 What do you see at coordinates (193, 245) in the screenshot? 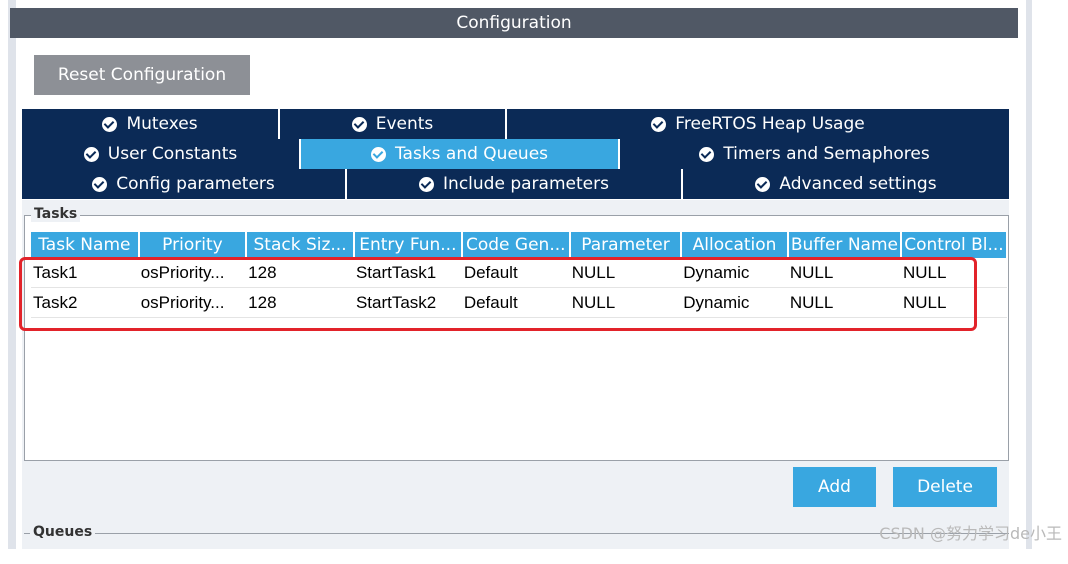
I see `column-header-priority: Priority` at bounding box center [193, 245].